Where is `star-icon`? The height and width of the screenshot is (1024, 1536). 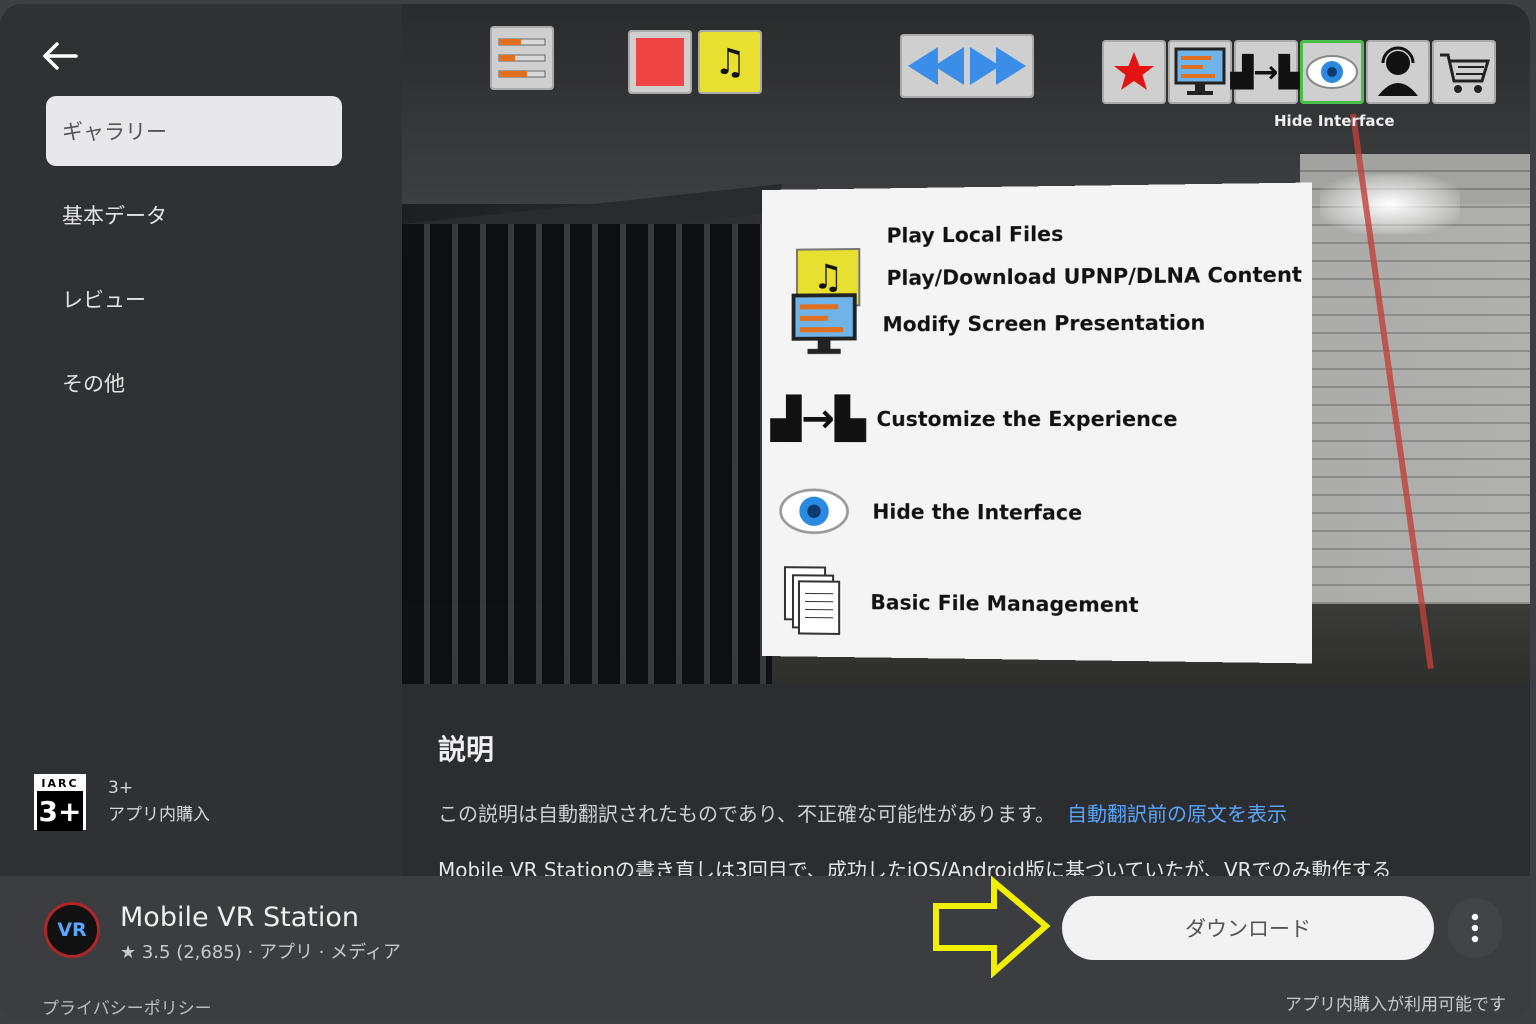
star-icon is located at coordinates (1134, 71).